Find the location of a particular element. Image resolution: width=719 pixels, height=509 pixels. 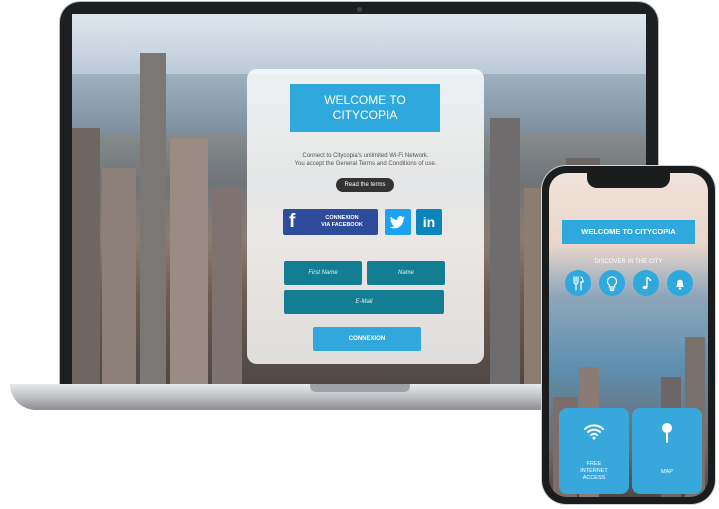

facebook-login-button: f CONNEXION VIA FACEBOOK is located at coordinates (330, 222).